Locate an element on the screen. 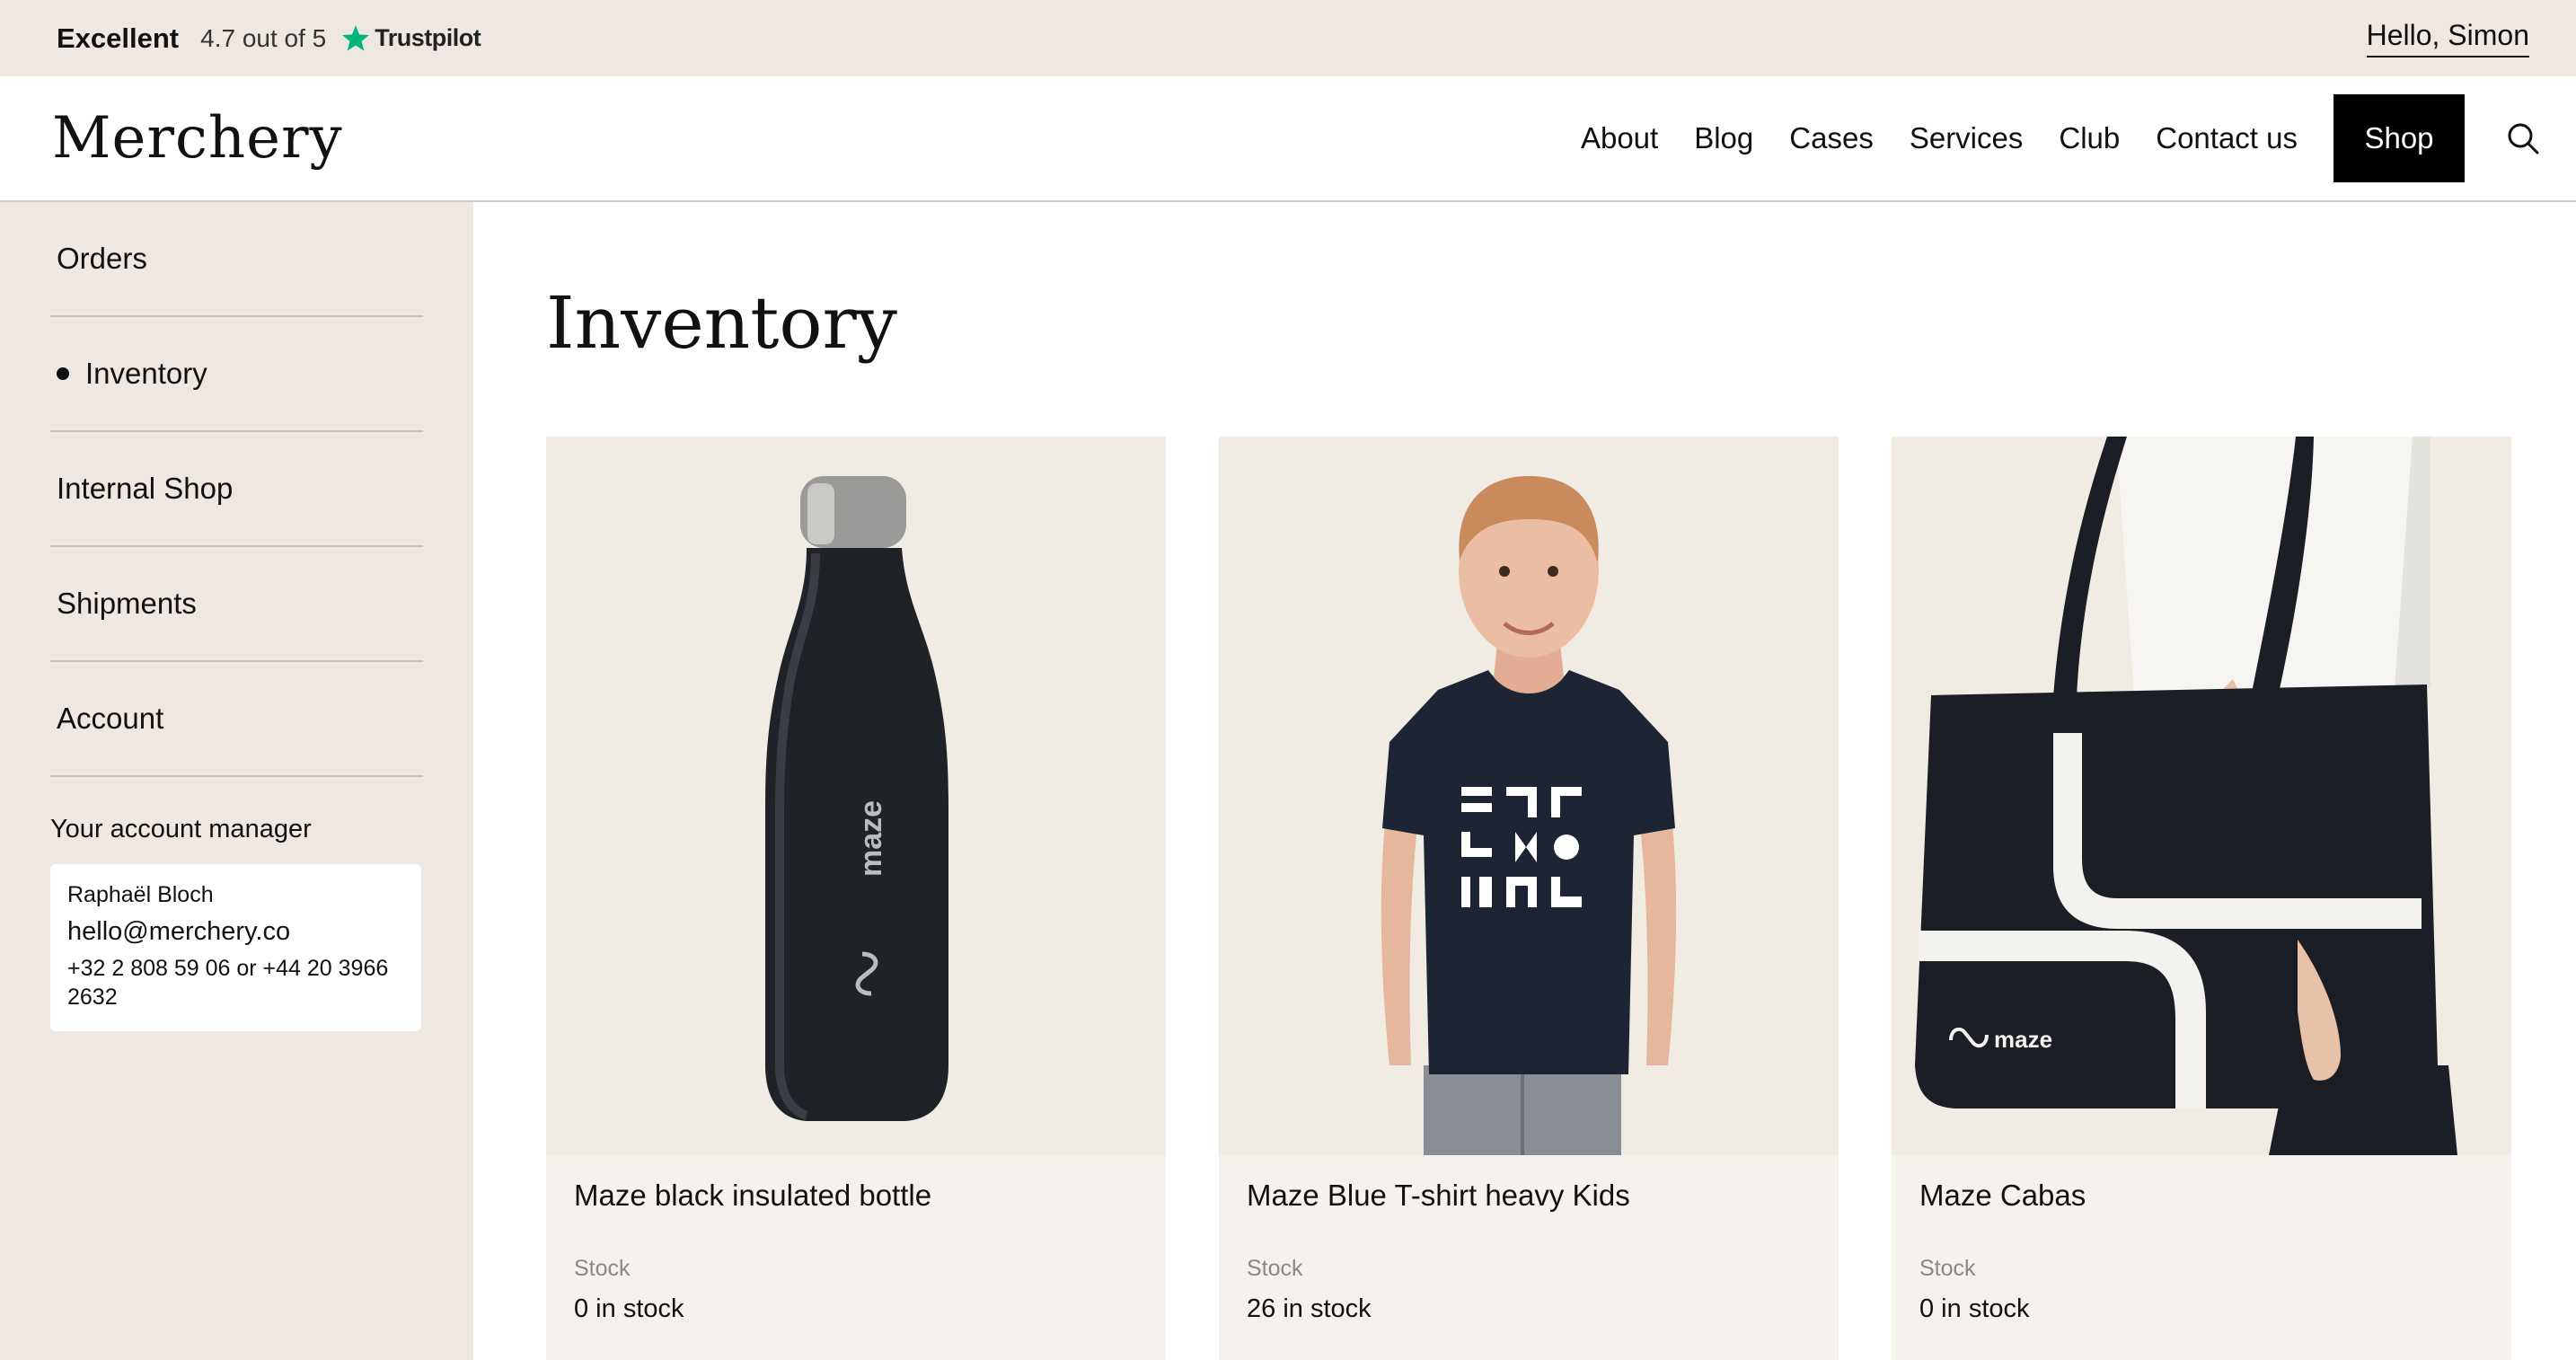 The width and height of the screenshot is (2576, 1360). merchery-logo: Merchery is located at coordinates (197, 138).